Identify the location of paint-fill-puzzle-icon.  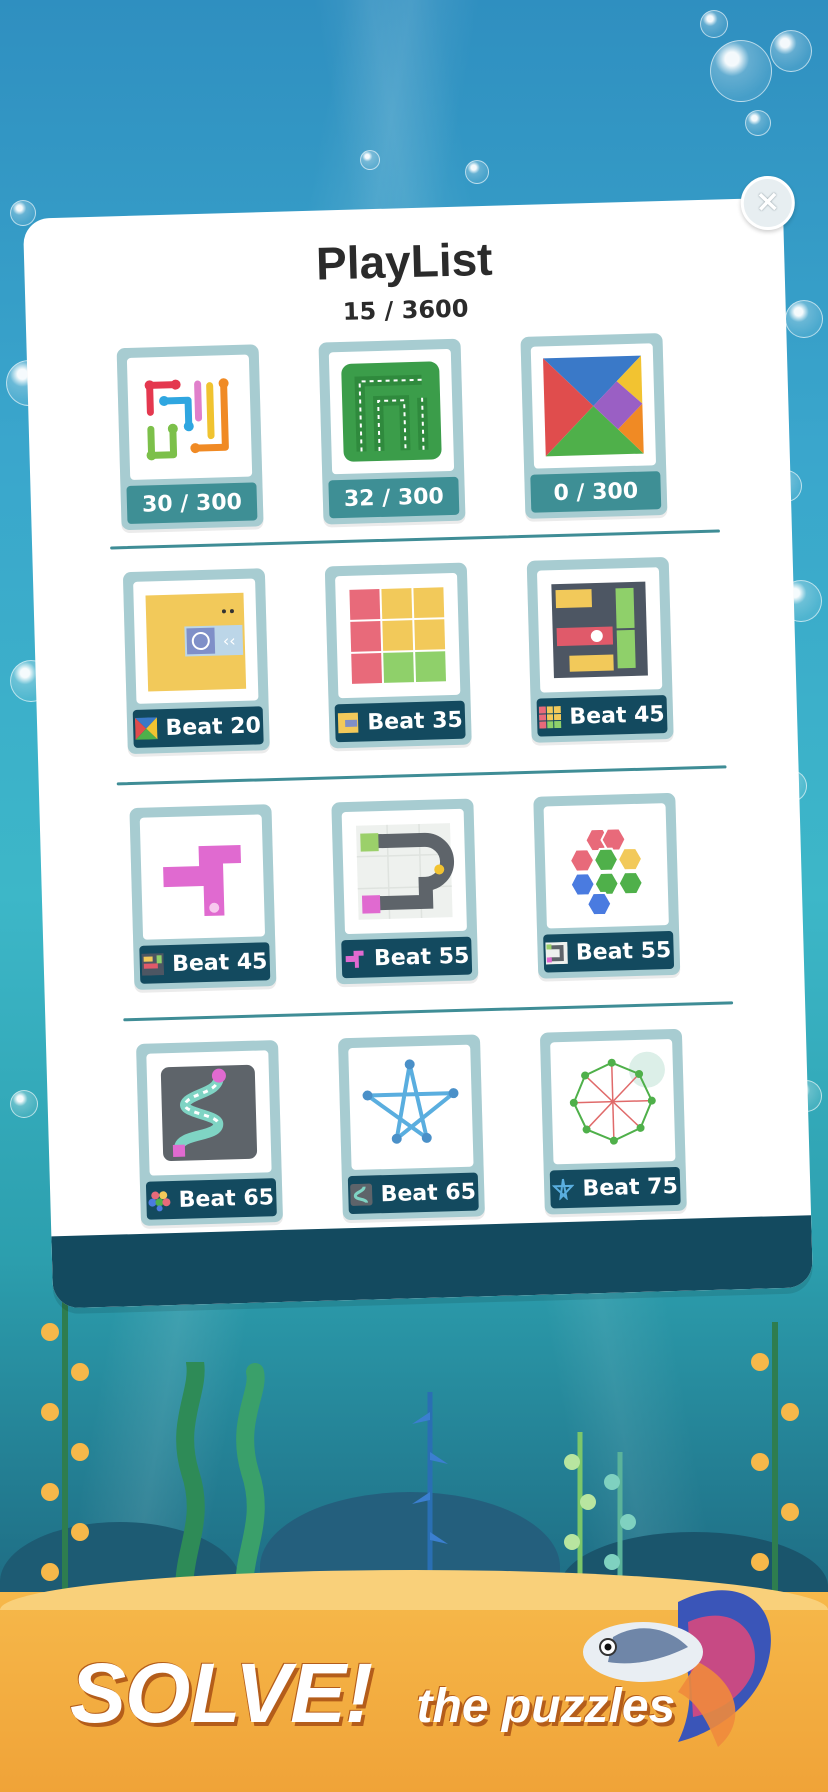
(202, 877).